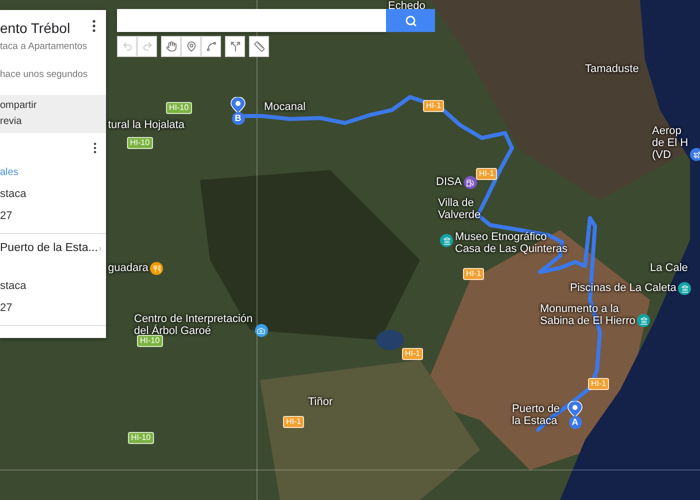 The height and width of the screenshot is (500, 700). I want to click on map-label: tural la Hojalata, so click(146, 125).